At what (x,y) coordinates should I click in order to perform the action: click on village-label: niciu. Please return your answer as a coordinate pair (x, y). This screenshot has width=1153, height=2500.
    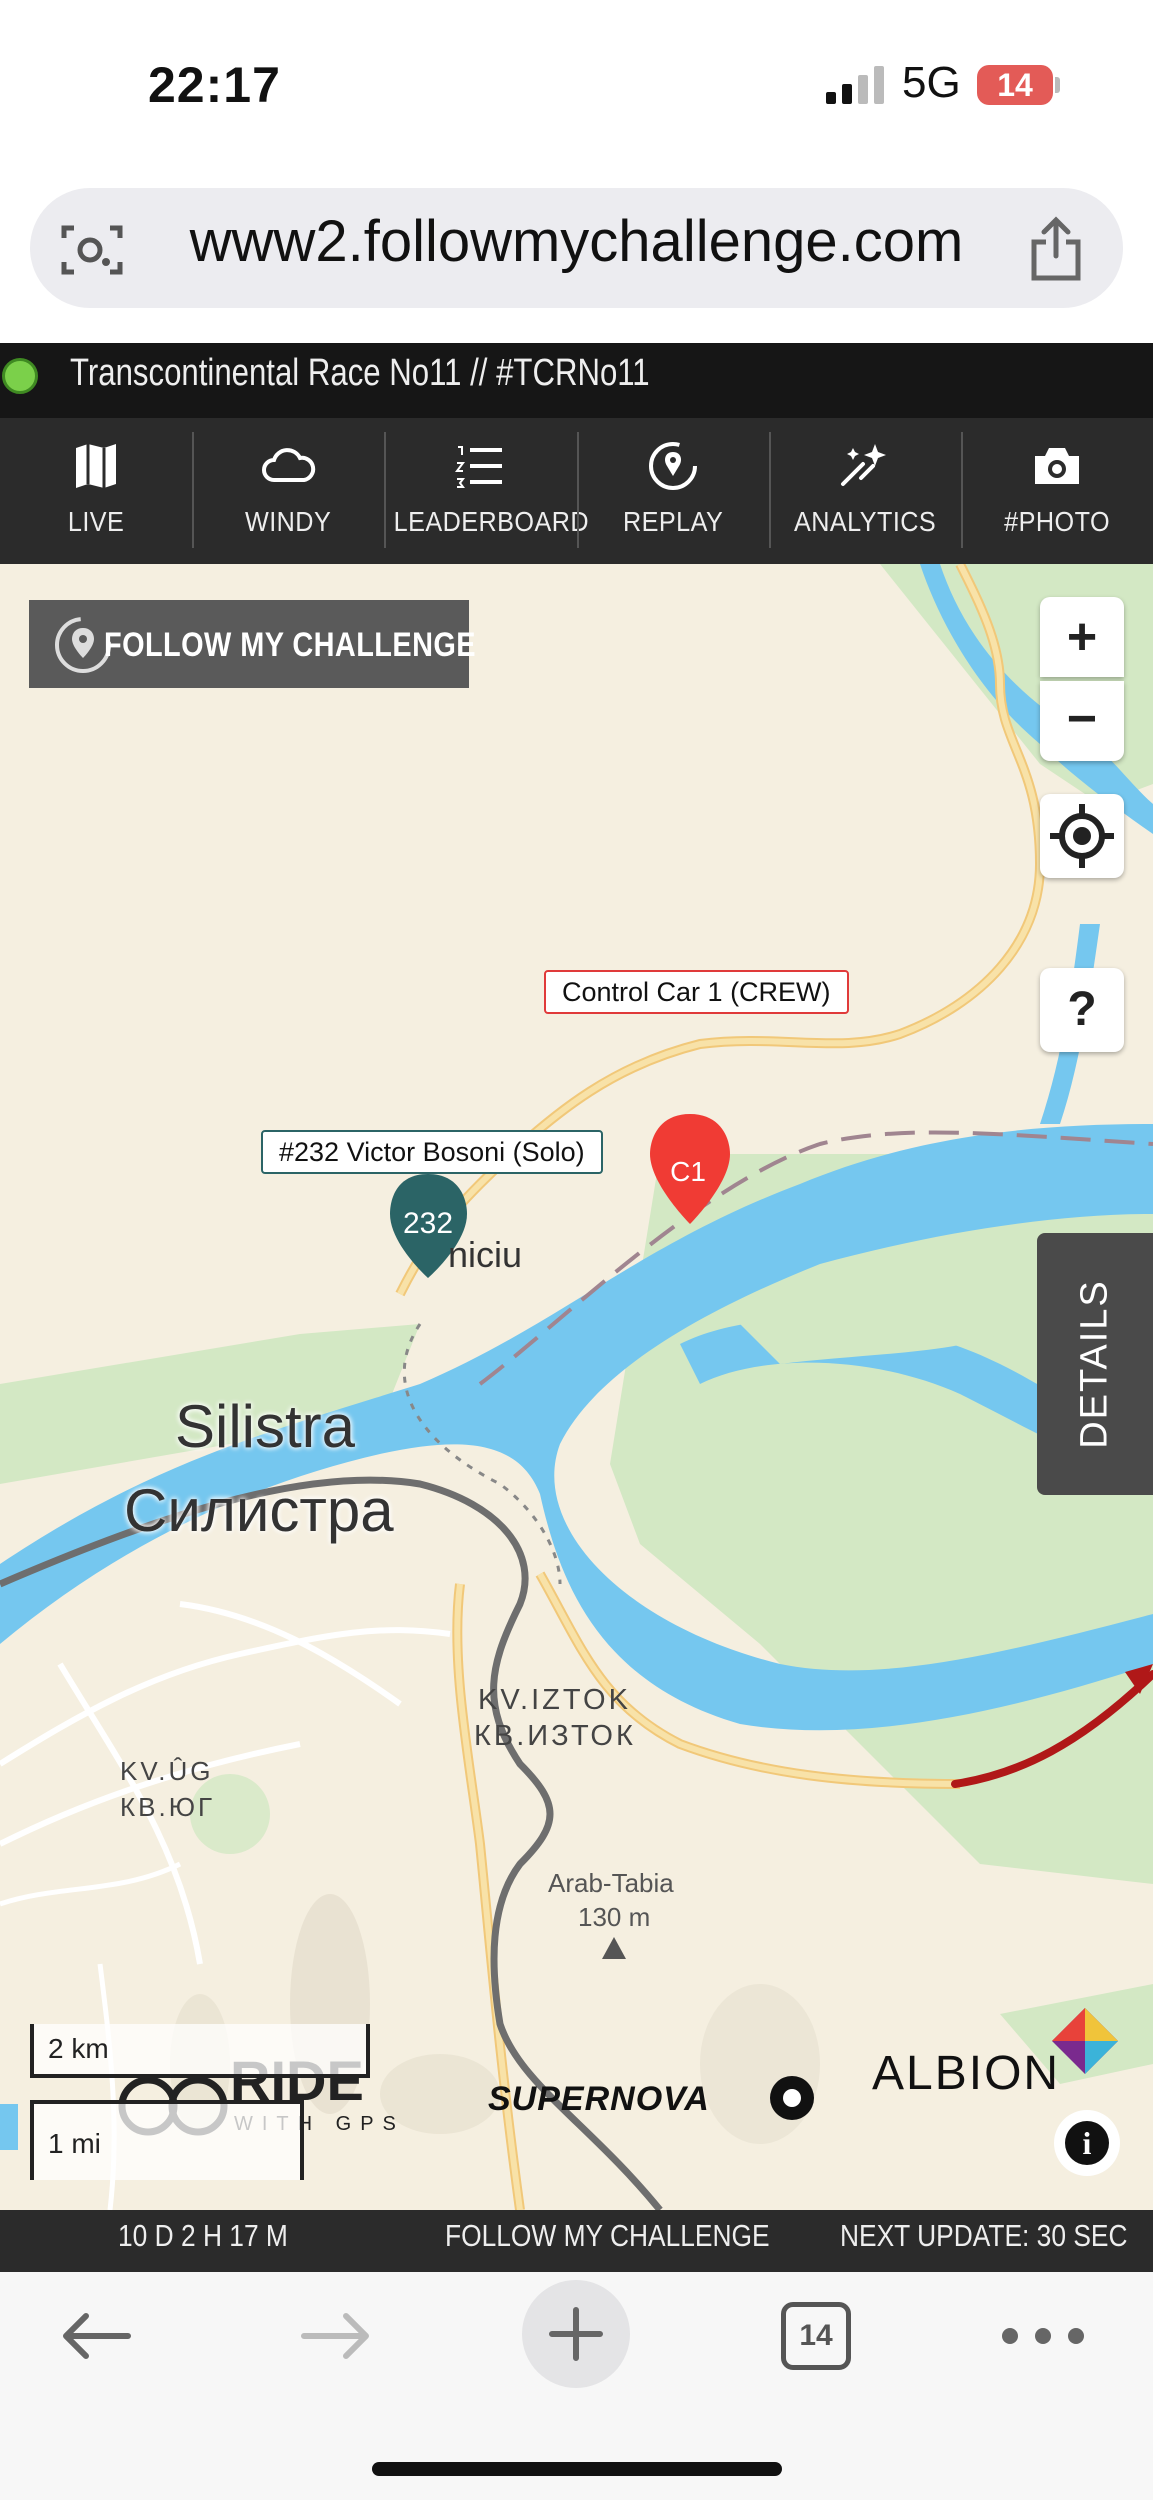
    Looking at the image, I should click on (485, 1254).